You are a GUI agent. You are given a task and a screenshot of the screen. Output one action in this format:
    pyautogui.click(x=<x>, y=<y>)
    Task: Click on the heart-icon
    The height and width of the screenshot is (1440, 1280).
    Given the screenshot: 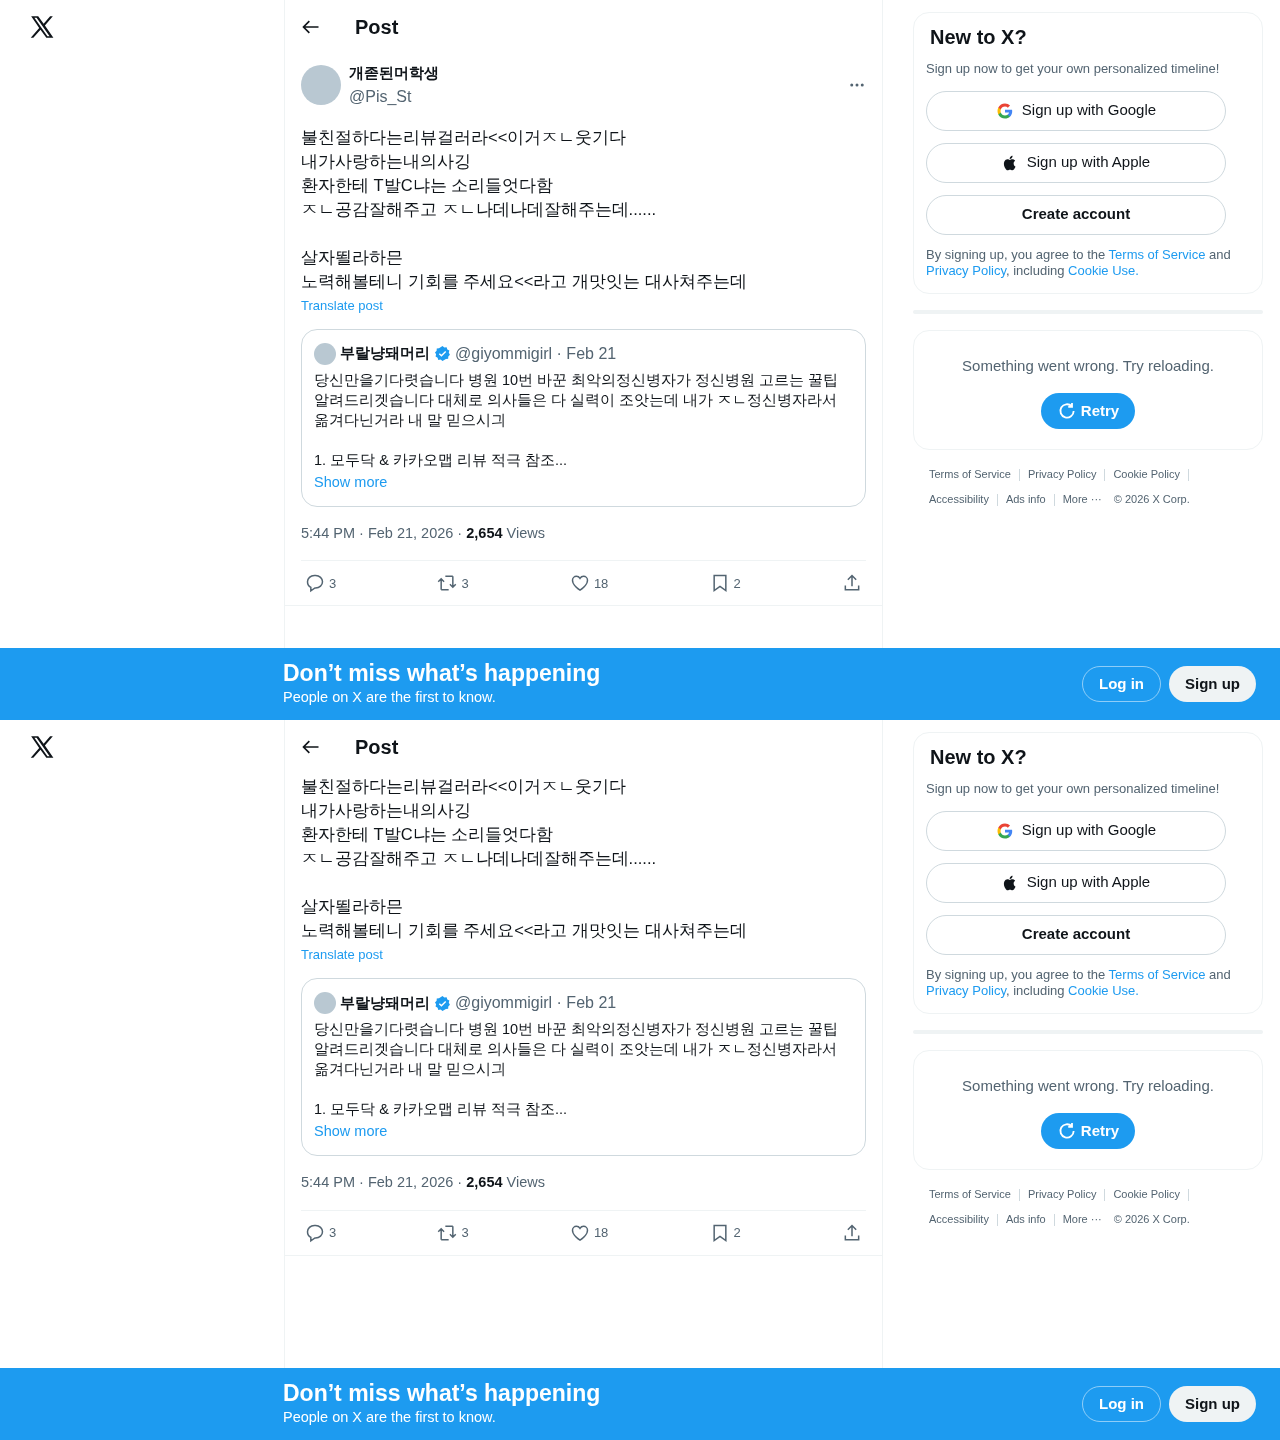 What is the action you would take?
    pyautogui.click(x=579, y=583)
    